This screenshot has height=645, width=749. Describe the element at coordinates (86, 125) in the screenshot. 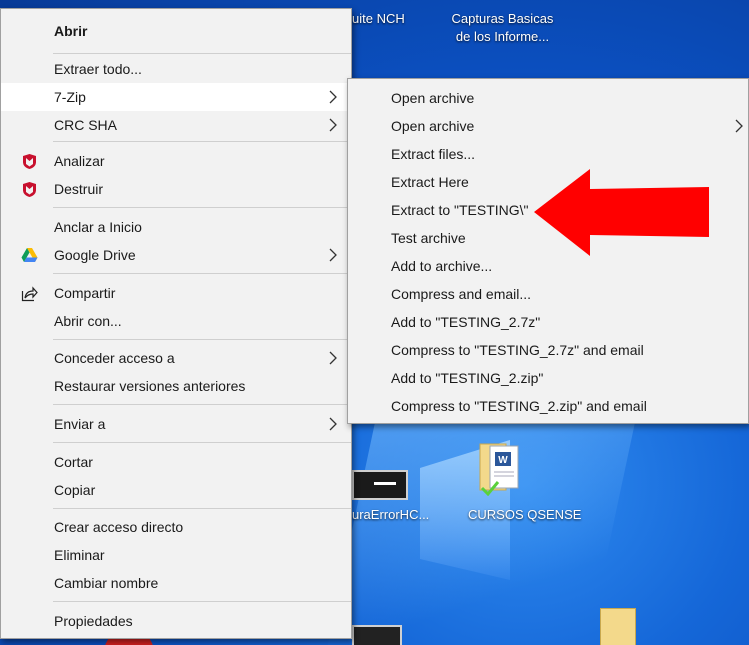

I see `menu-item-label: CRC SHA` at that location.